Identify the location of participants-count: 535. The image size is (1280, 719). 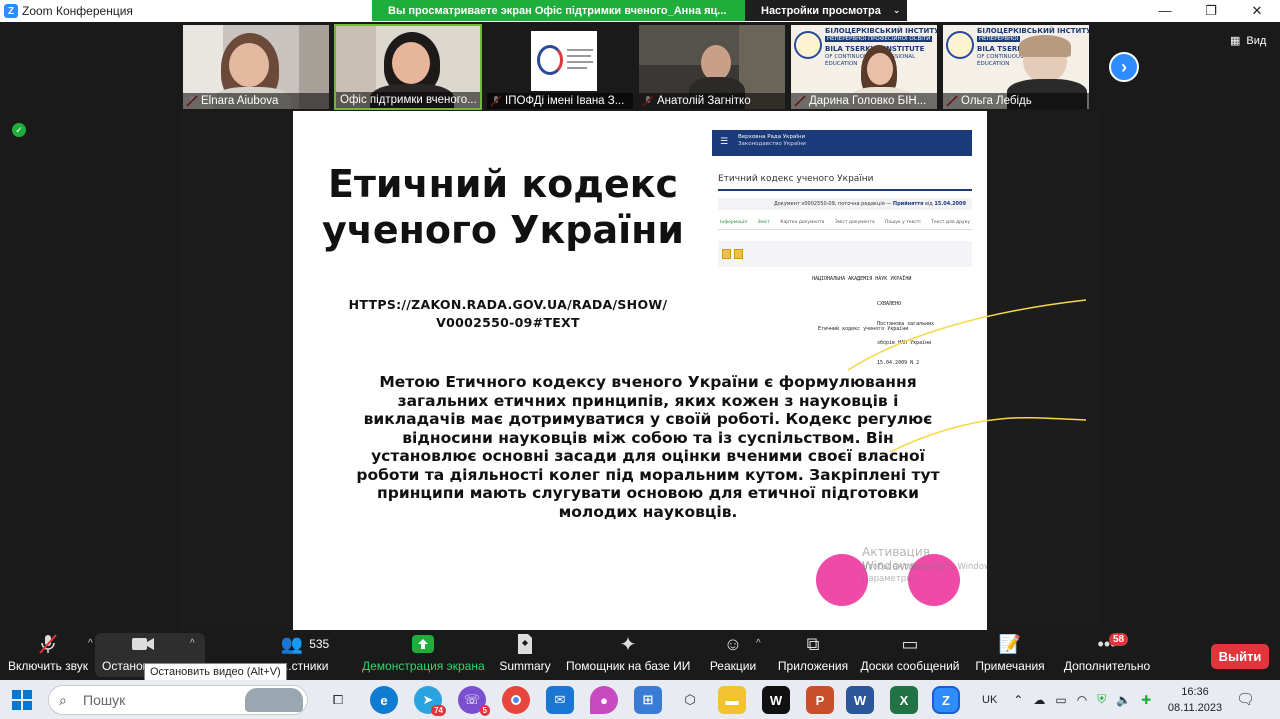
(319, 644).